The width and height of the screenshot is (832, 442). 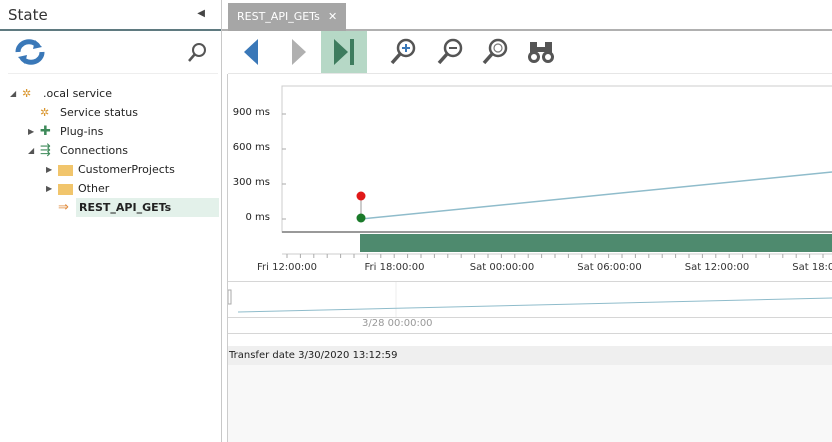 I want to click on zoom-out-button, so click(x=450, y=52).